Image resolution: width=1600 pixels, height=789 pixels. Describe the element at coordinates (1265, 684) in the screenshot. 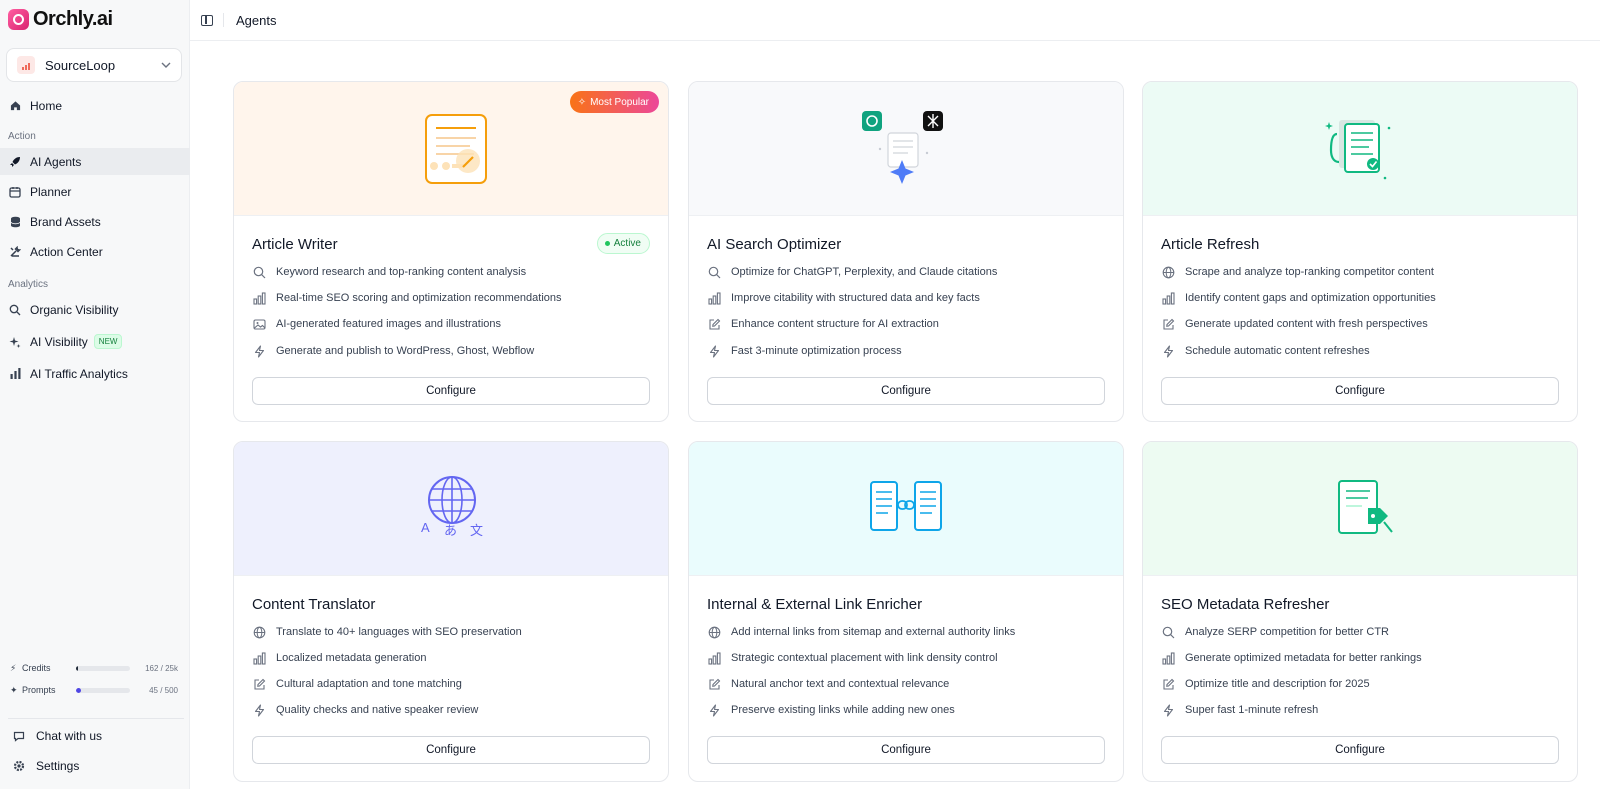

I see `feature-item: Optimize title and description for 2025` at that location.